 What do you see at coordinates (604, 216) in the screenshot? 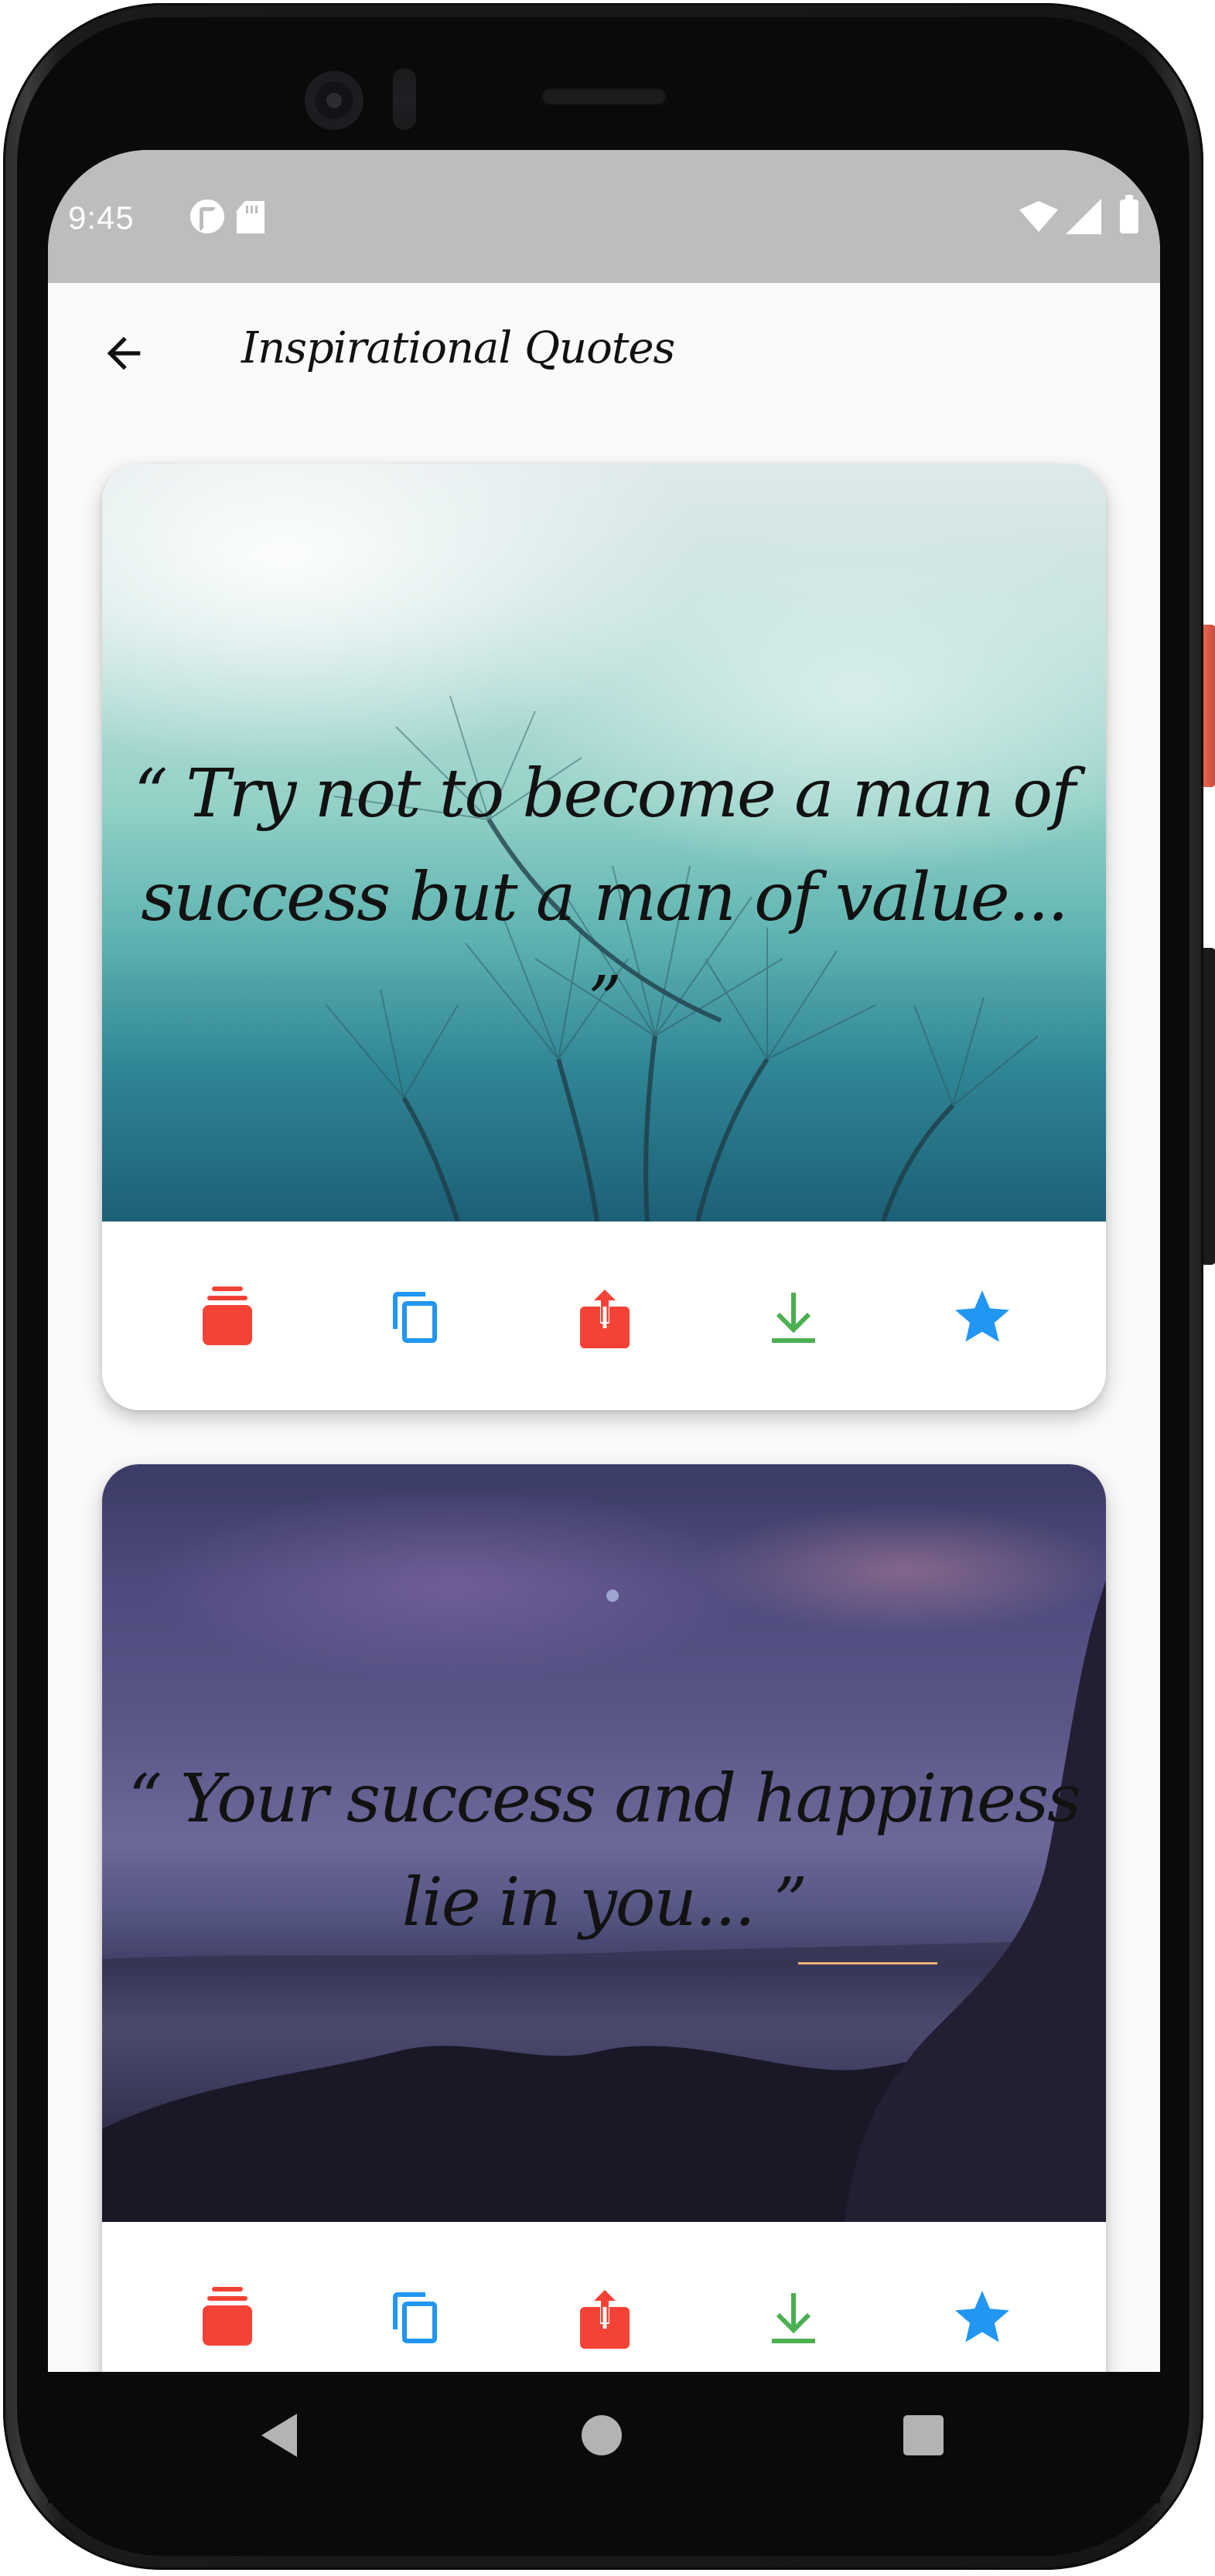
I see `status-bar: 9:45` at bounding box center [604, 216].